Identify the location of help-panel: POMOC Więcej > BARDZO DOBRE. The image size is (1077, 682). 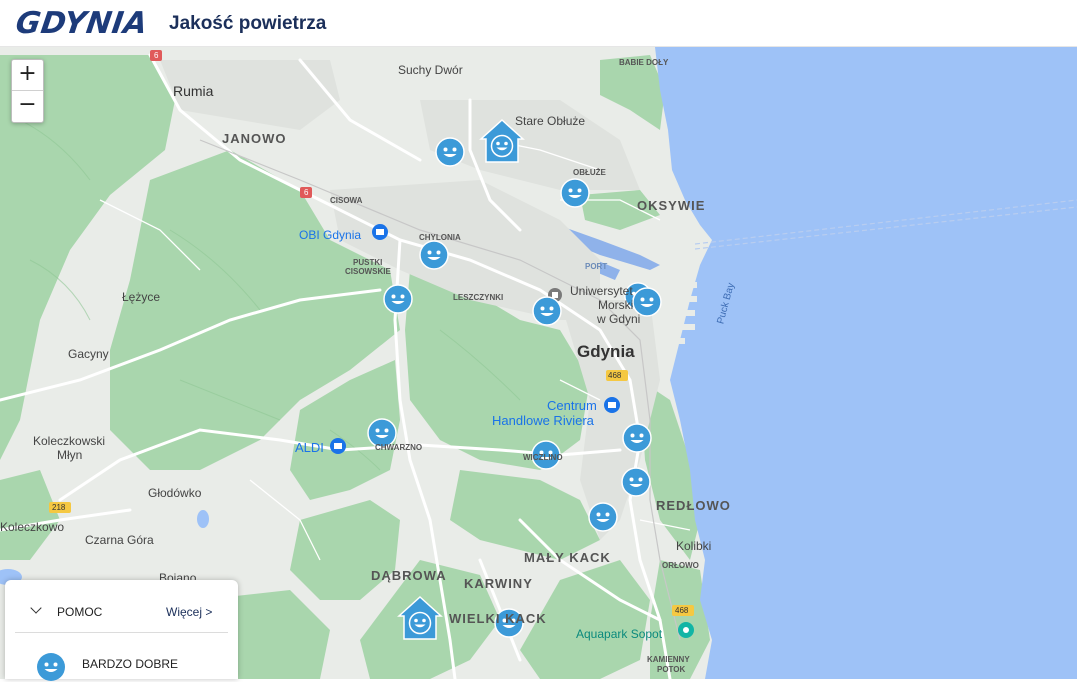
(121, 630).